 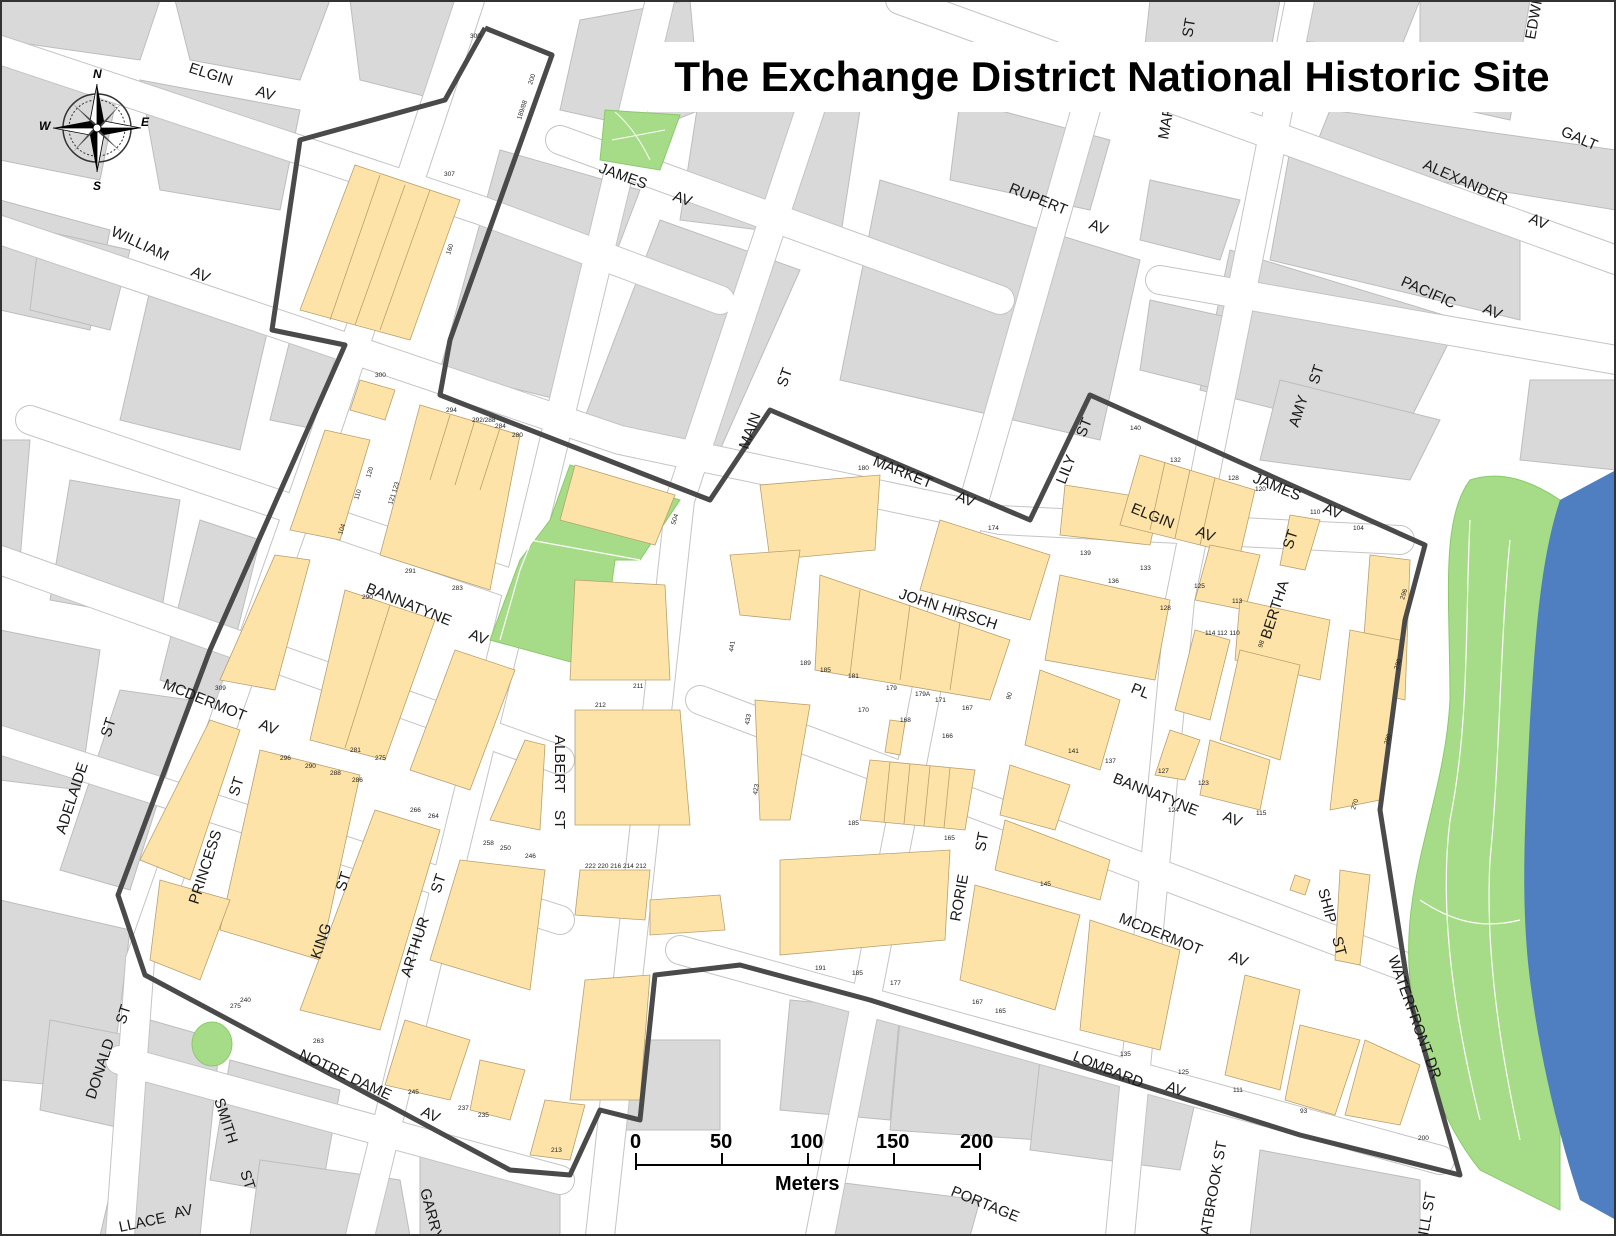 I want to click on address-label: 288, so click(x=335, y=773).